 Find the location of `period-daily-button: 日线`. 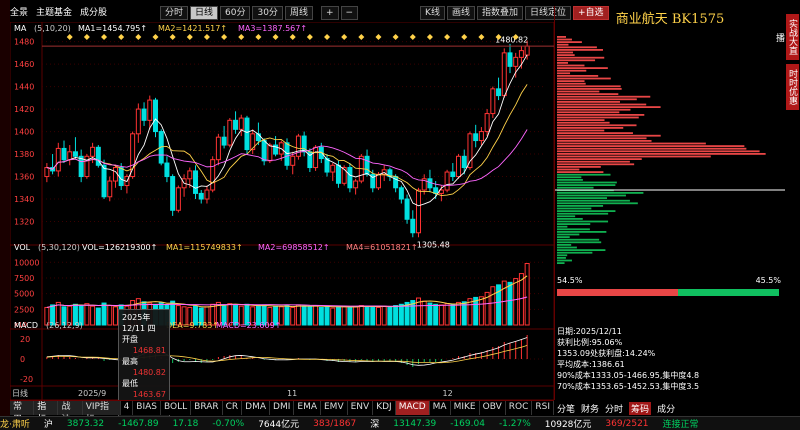

period-daily-button: 日线 is located at coordinates (204, 13).